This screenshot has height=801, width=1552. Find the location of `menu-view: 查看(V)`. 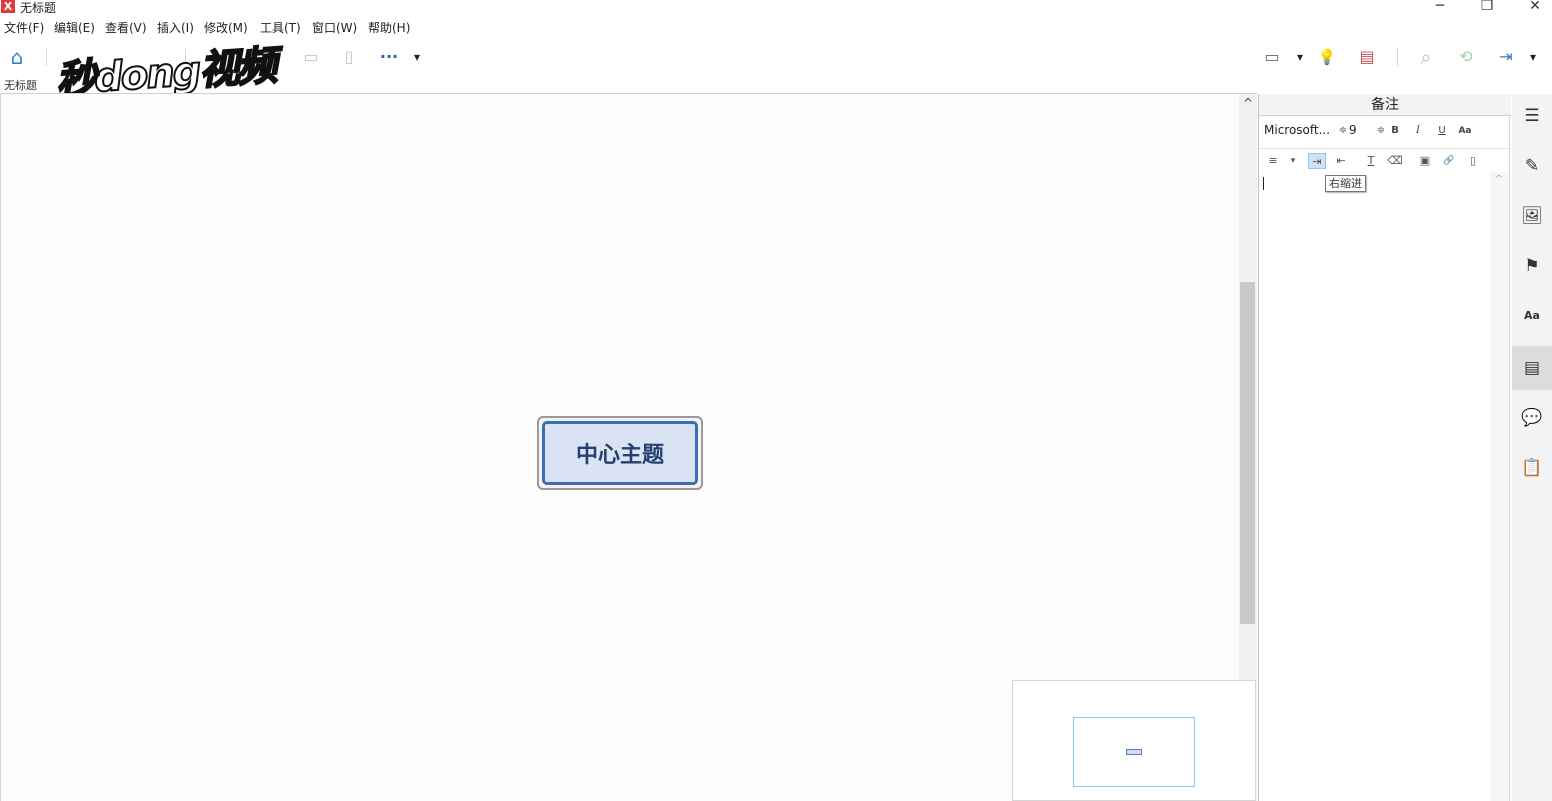

menu-view: 查看(V) is located at coordinates (126, 27).